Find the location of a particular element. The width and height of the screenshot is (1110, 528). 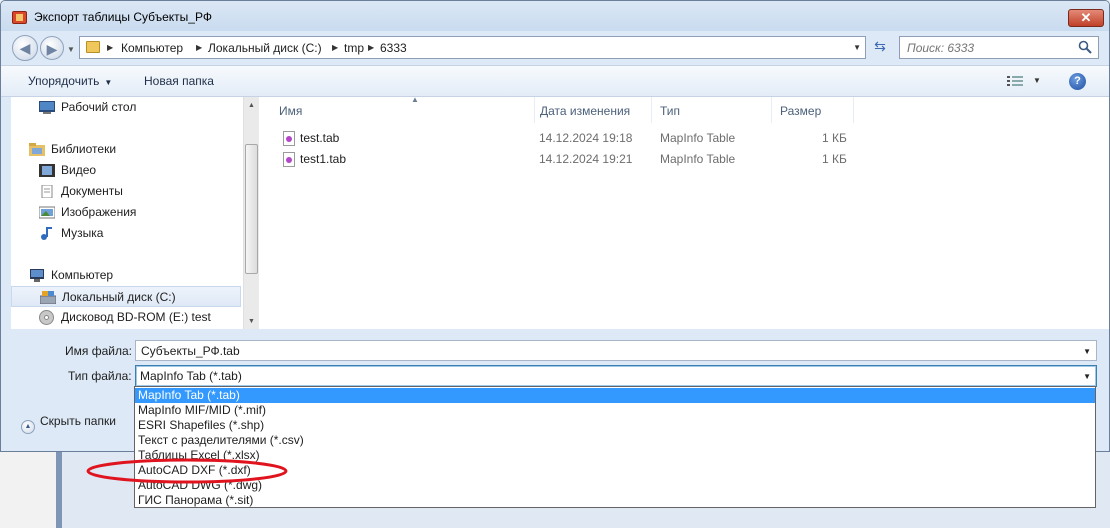

address-dropdown-icon: ▼ is located at coordinates (857, 47).